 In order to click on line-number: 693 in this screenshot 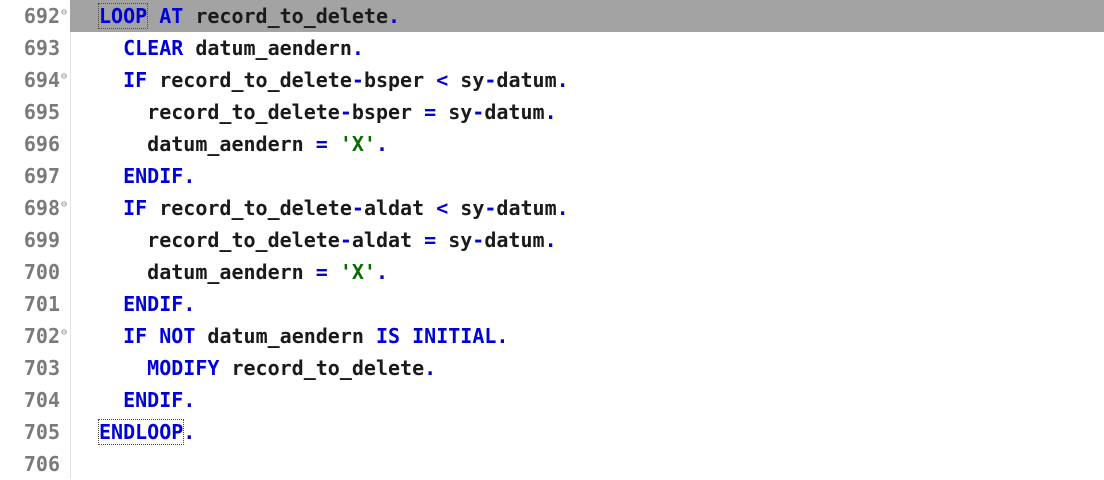, I will do `click(41, 48)`.